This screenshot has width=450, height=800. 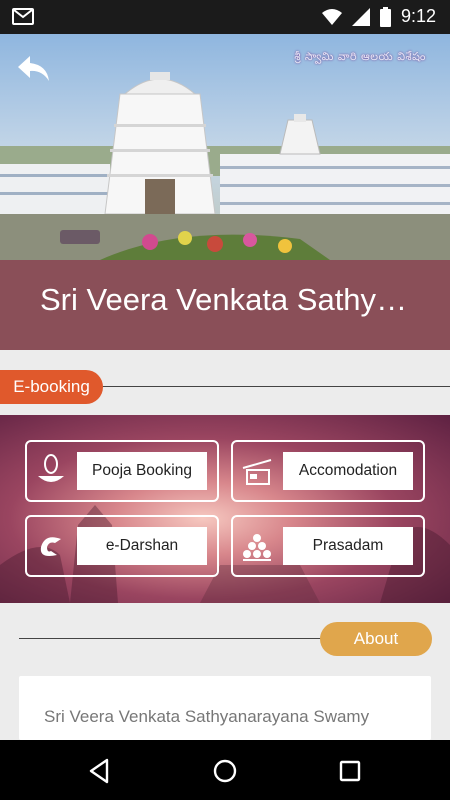 I want to click on clock: 9:12, so click(x=418, y=16).